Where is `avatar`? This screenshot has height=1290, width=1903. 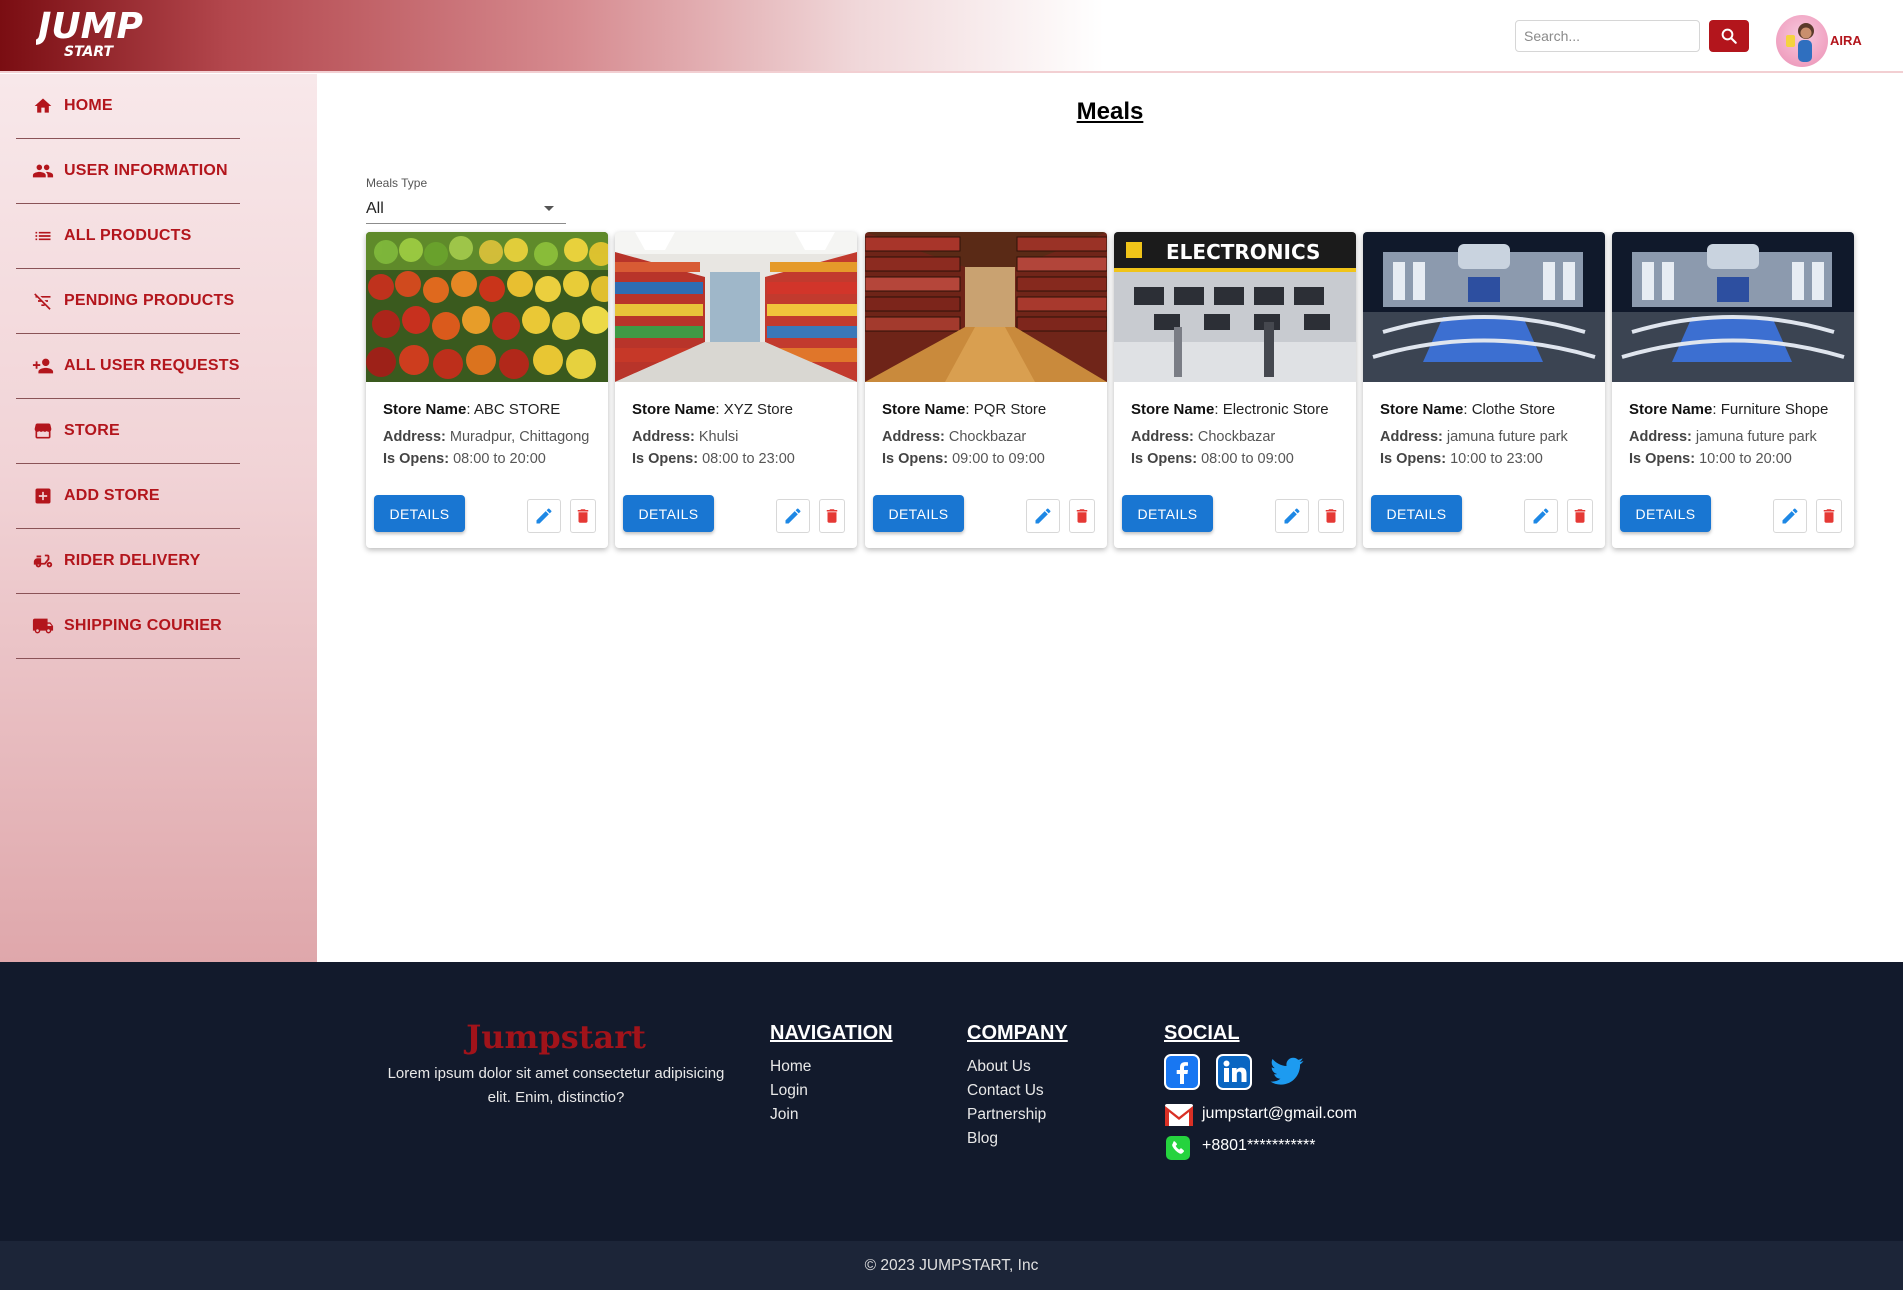 avatar is located at coordinates (1802, 41).